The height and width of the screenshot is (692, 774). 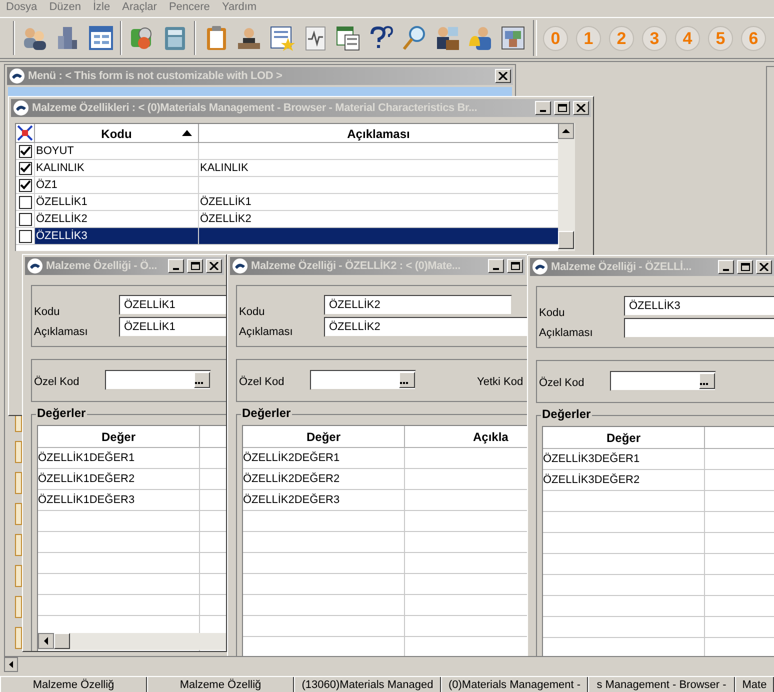 I want to click on table-cell: ÖZ1, so click(x=116, y=185).